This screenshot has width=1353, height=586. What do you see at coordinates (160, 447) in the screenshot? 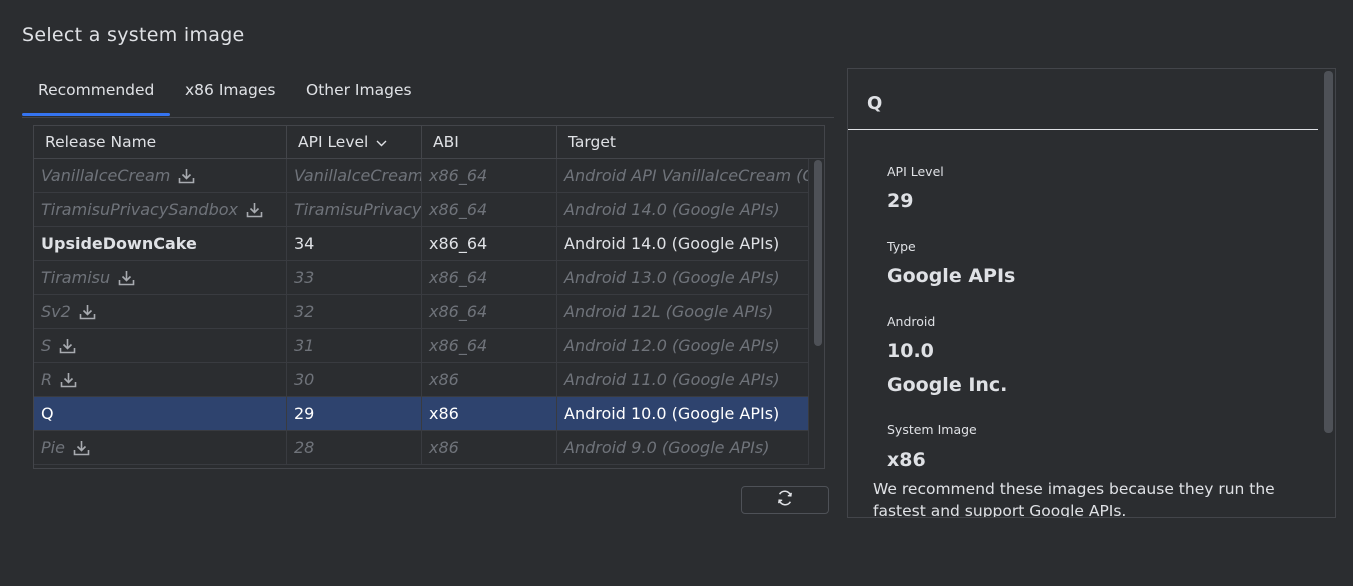
I see `release-name-cell: Pie` at bounding box center [160, 447].